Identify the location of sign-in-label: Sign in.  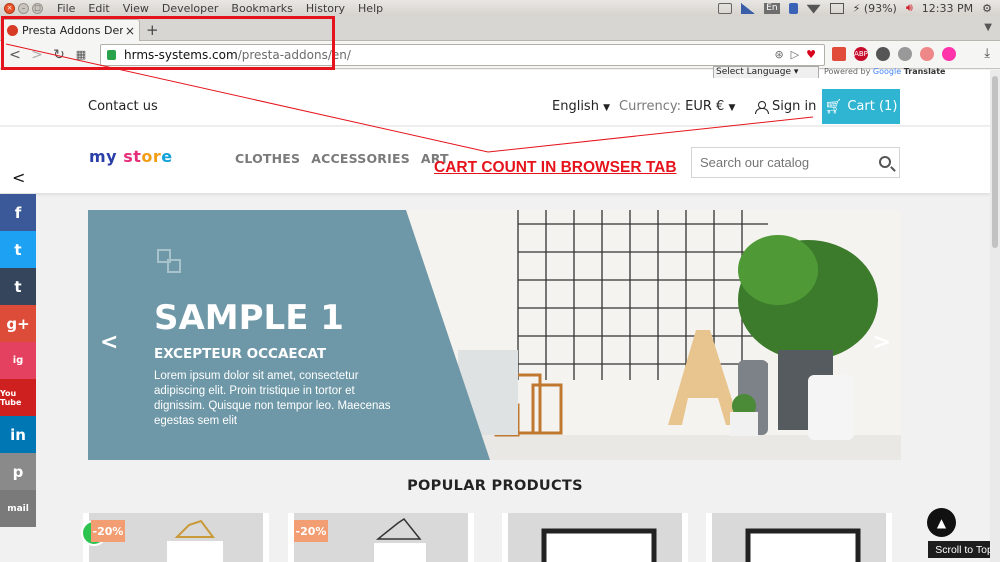
(794, 106).